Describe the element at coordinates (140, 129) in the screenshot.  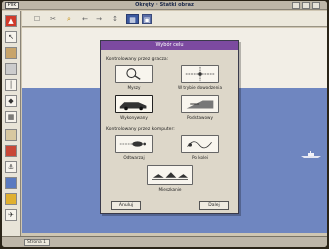
I see `computer-controlled-label: Kontrolowany przez komputer:` at that location.